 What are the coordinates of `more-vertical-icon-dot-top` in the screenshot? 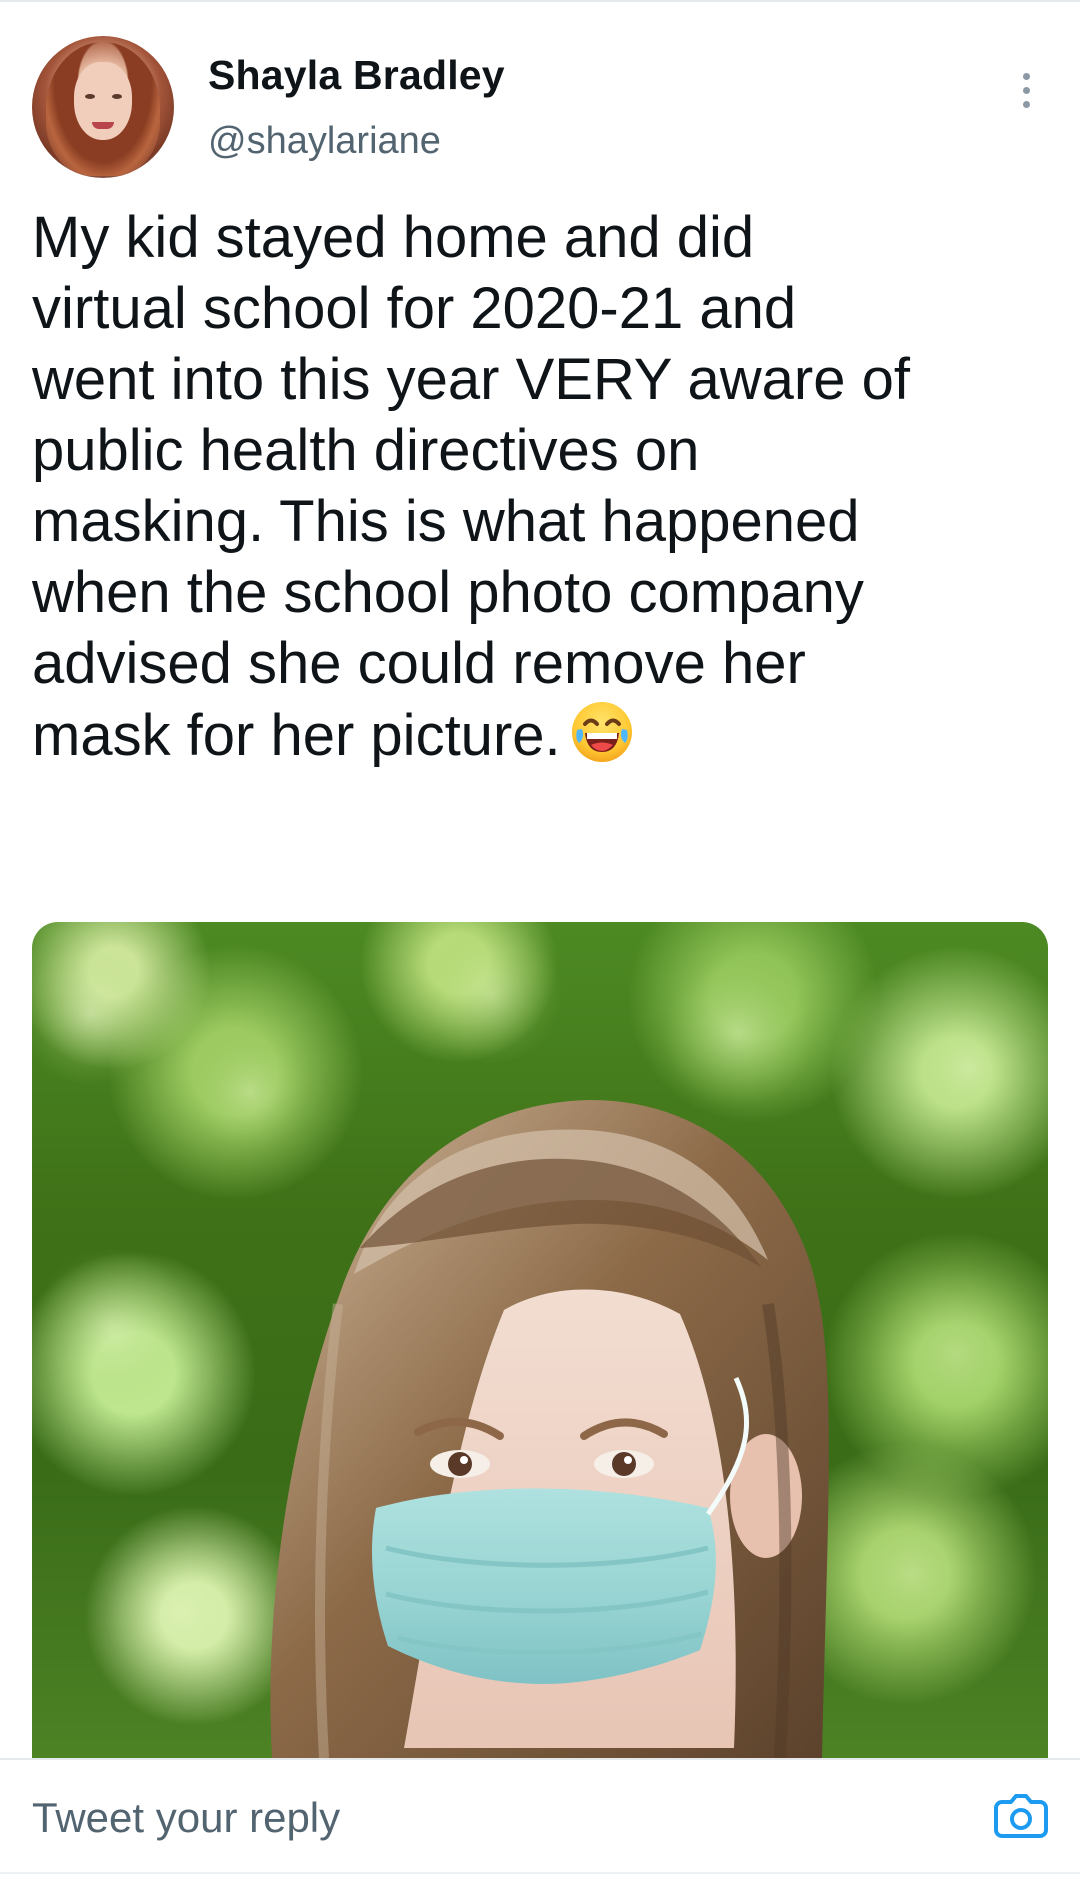 It's located at (1026, 76).